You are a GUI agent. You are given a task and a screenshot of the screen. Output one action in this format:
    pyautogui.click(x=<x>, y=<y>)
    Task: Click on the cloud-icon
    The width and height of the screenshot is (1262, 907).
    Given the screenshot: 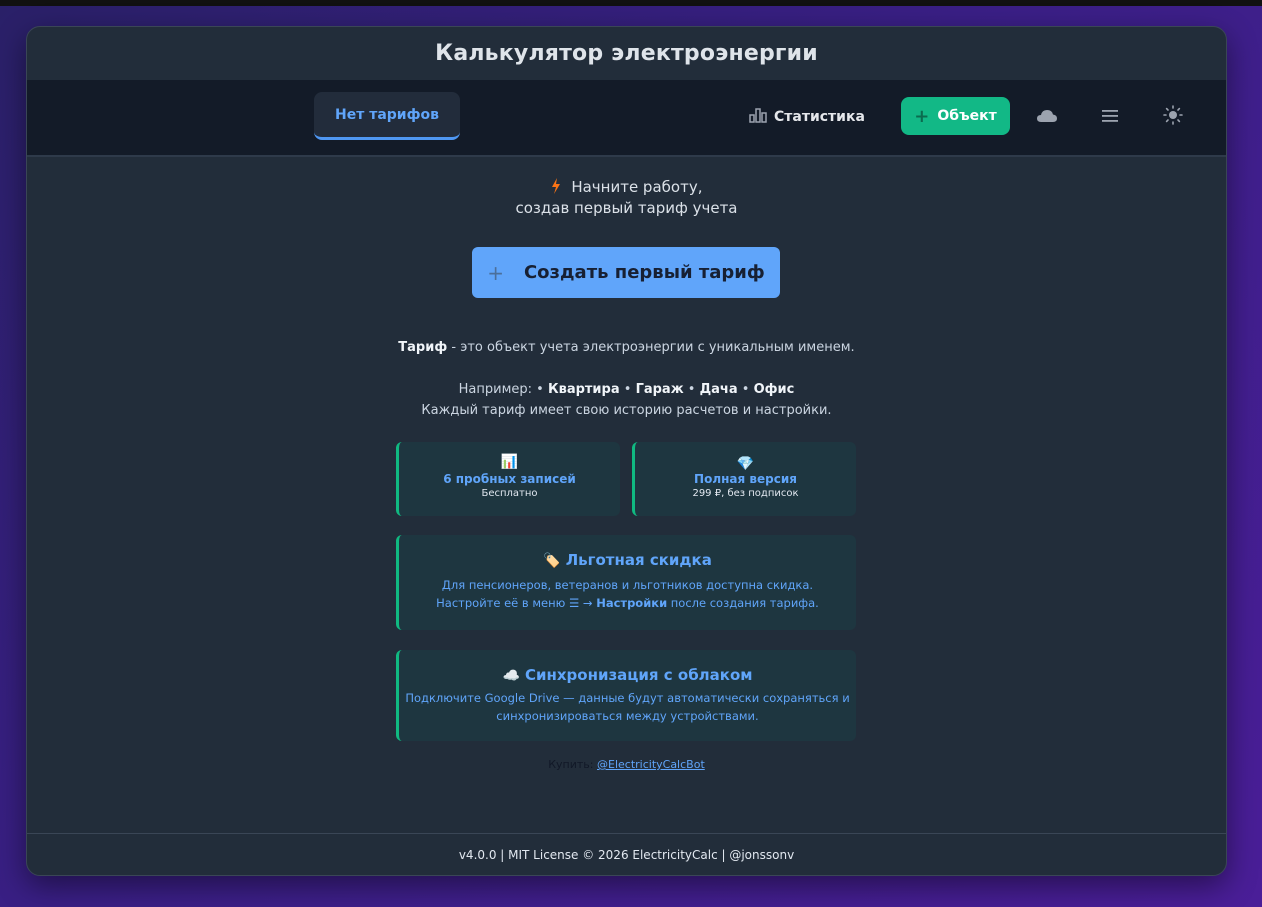 What is the action you would take?
    pyautogui.click(x=1047, y=117)
    